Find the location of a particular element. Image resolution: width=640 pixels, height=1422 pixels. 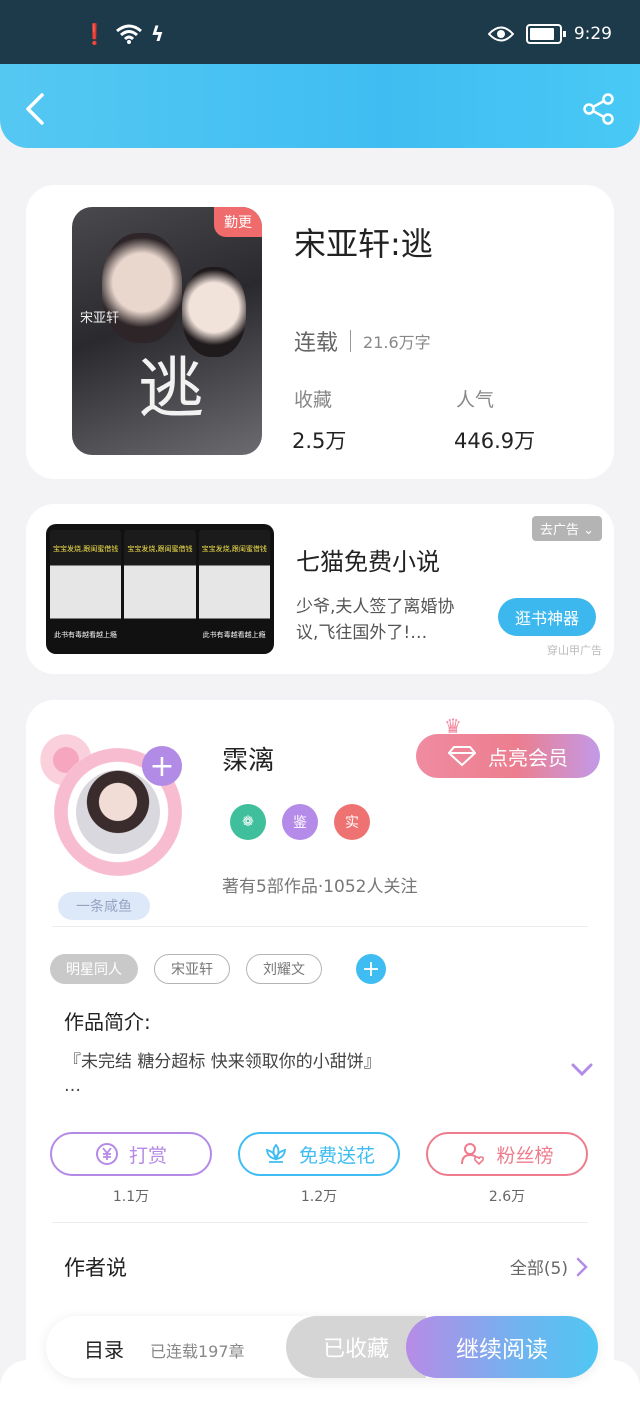

expand-chevron-icon is located at coordinates (582, 1070).